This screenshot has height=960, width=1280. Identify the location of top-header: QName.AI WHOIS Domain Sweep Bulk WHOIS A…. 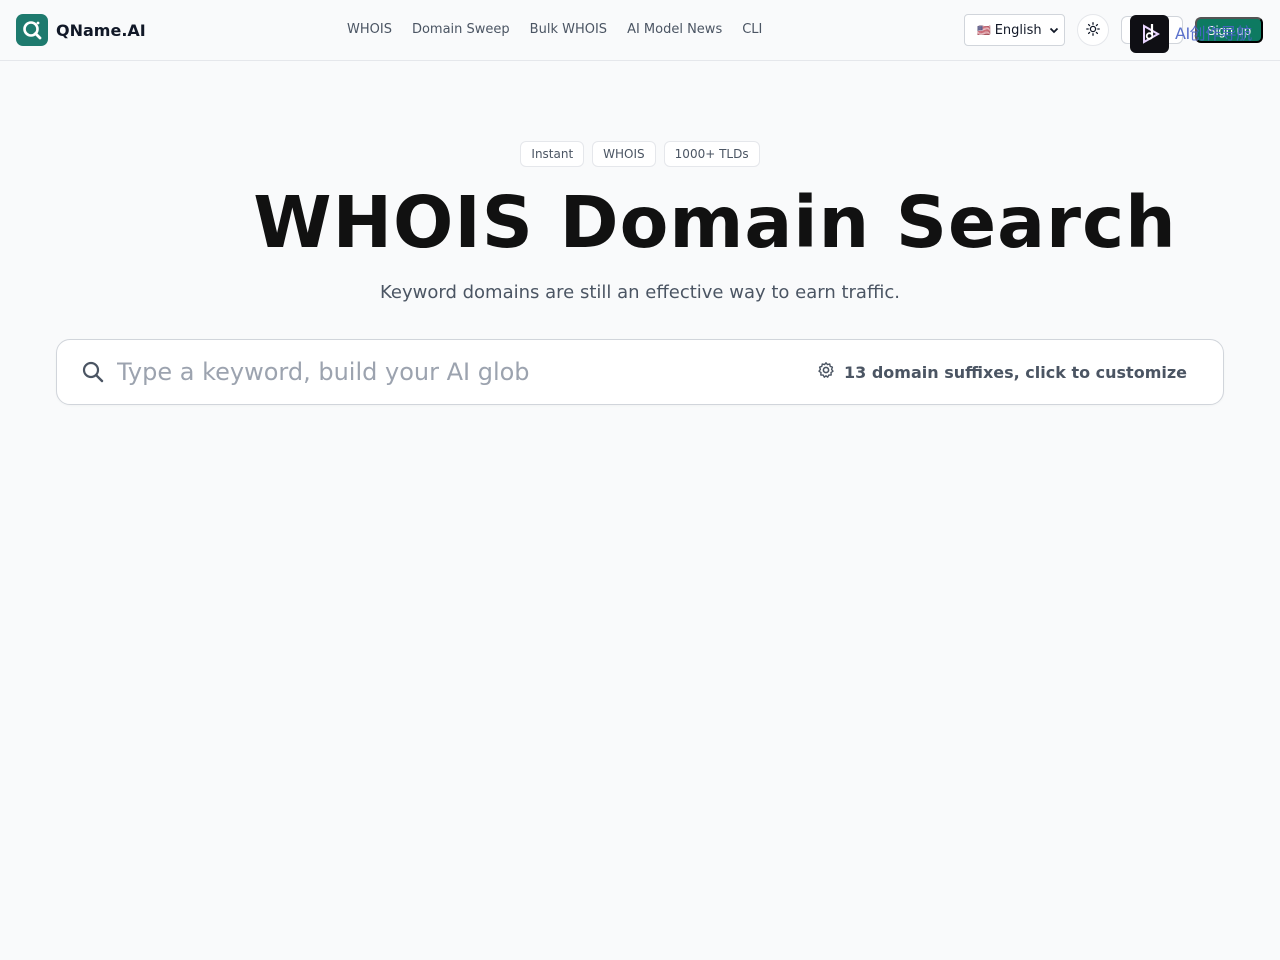
(640, 30).